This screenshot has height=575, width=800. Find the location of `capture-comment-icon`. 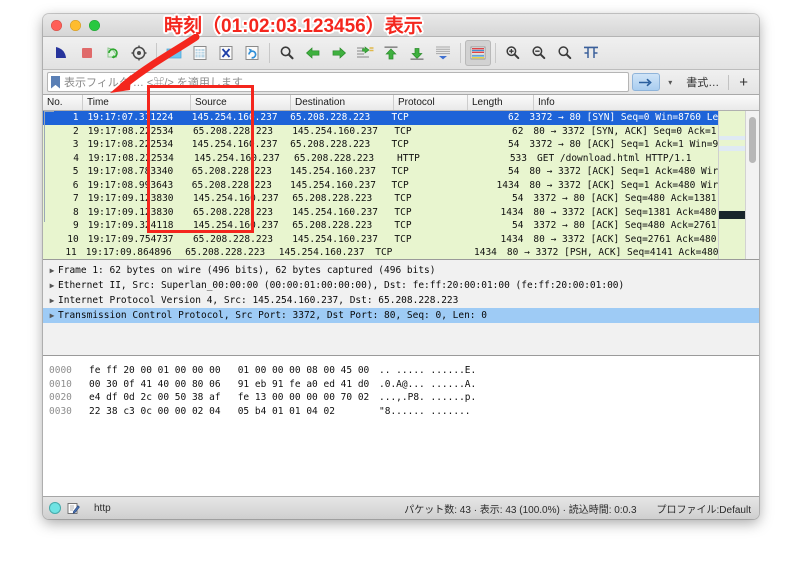

capture-comment-icon is located at coordinates (73, 508).